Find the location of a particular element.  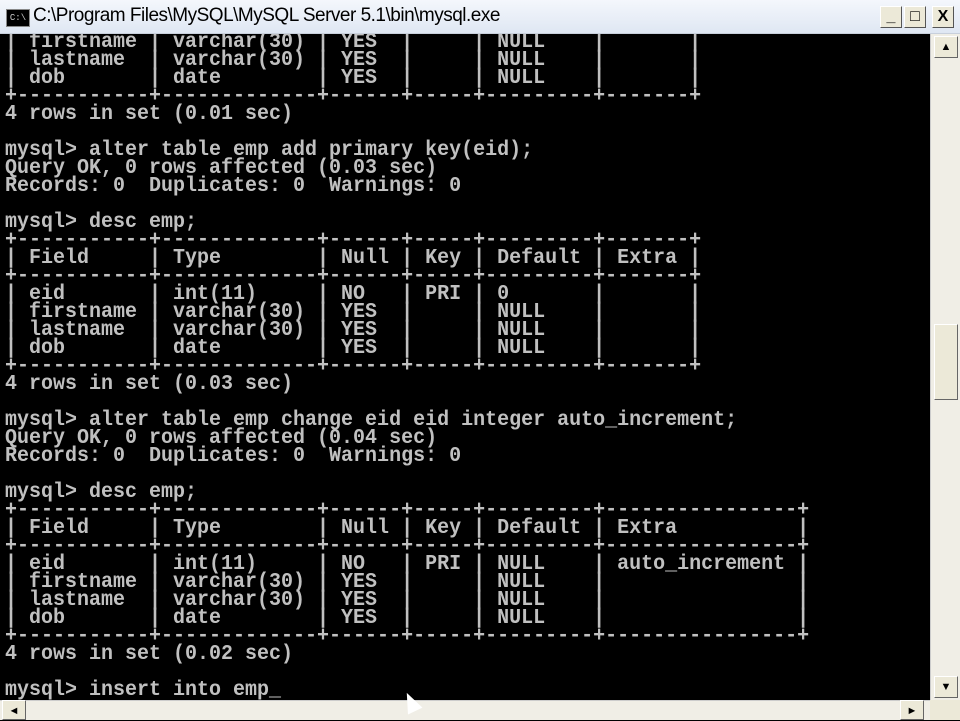

console-line: 4 rows in set (0.02 sec) is located at coordinates (149, 654).